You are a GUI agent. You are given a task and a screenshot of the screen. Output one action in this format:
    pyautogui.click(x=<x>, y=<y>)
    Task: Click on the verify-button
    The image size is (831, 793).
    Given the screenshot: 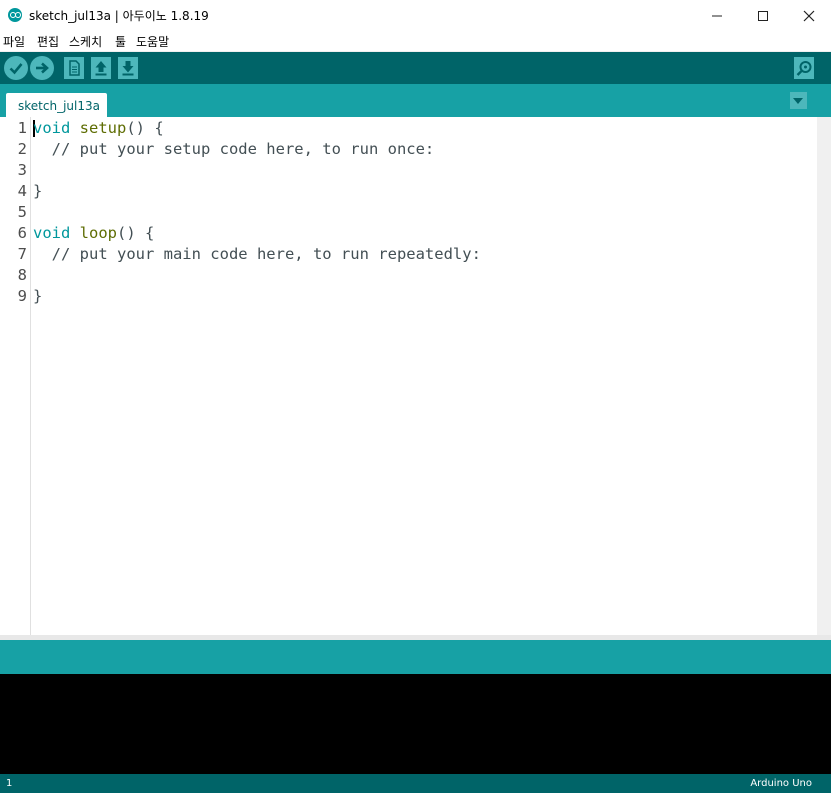 What is the action you would take?
    pyautogui.click(x=16, y=68)
    